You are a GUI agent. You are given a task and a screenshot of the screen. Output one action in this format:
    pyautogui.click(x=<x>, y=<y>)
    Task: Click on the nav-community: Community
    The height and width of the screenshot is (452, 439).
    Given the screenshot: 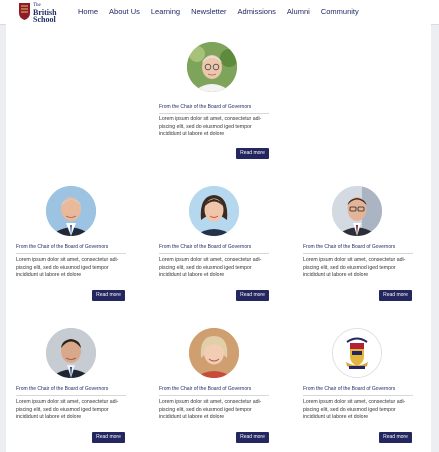 What is the action you would take?
    pyautogui.click(x=340, y=11)
    